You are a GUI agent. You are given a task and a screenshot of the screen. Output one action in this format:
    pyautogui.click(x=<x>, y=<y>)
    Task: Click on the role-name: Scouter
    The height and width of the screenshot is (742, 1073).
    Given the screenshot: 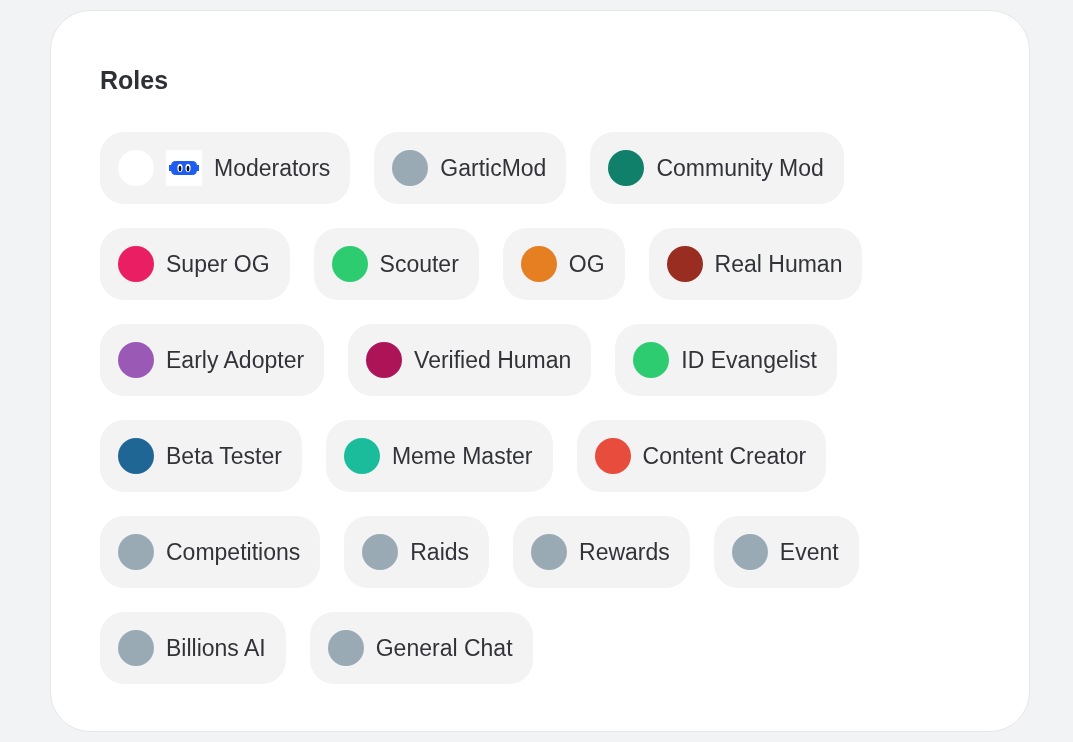 What is the action you would take?
    pyautogui.click(x=419, y=264)
    